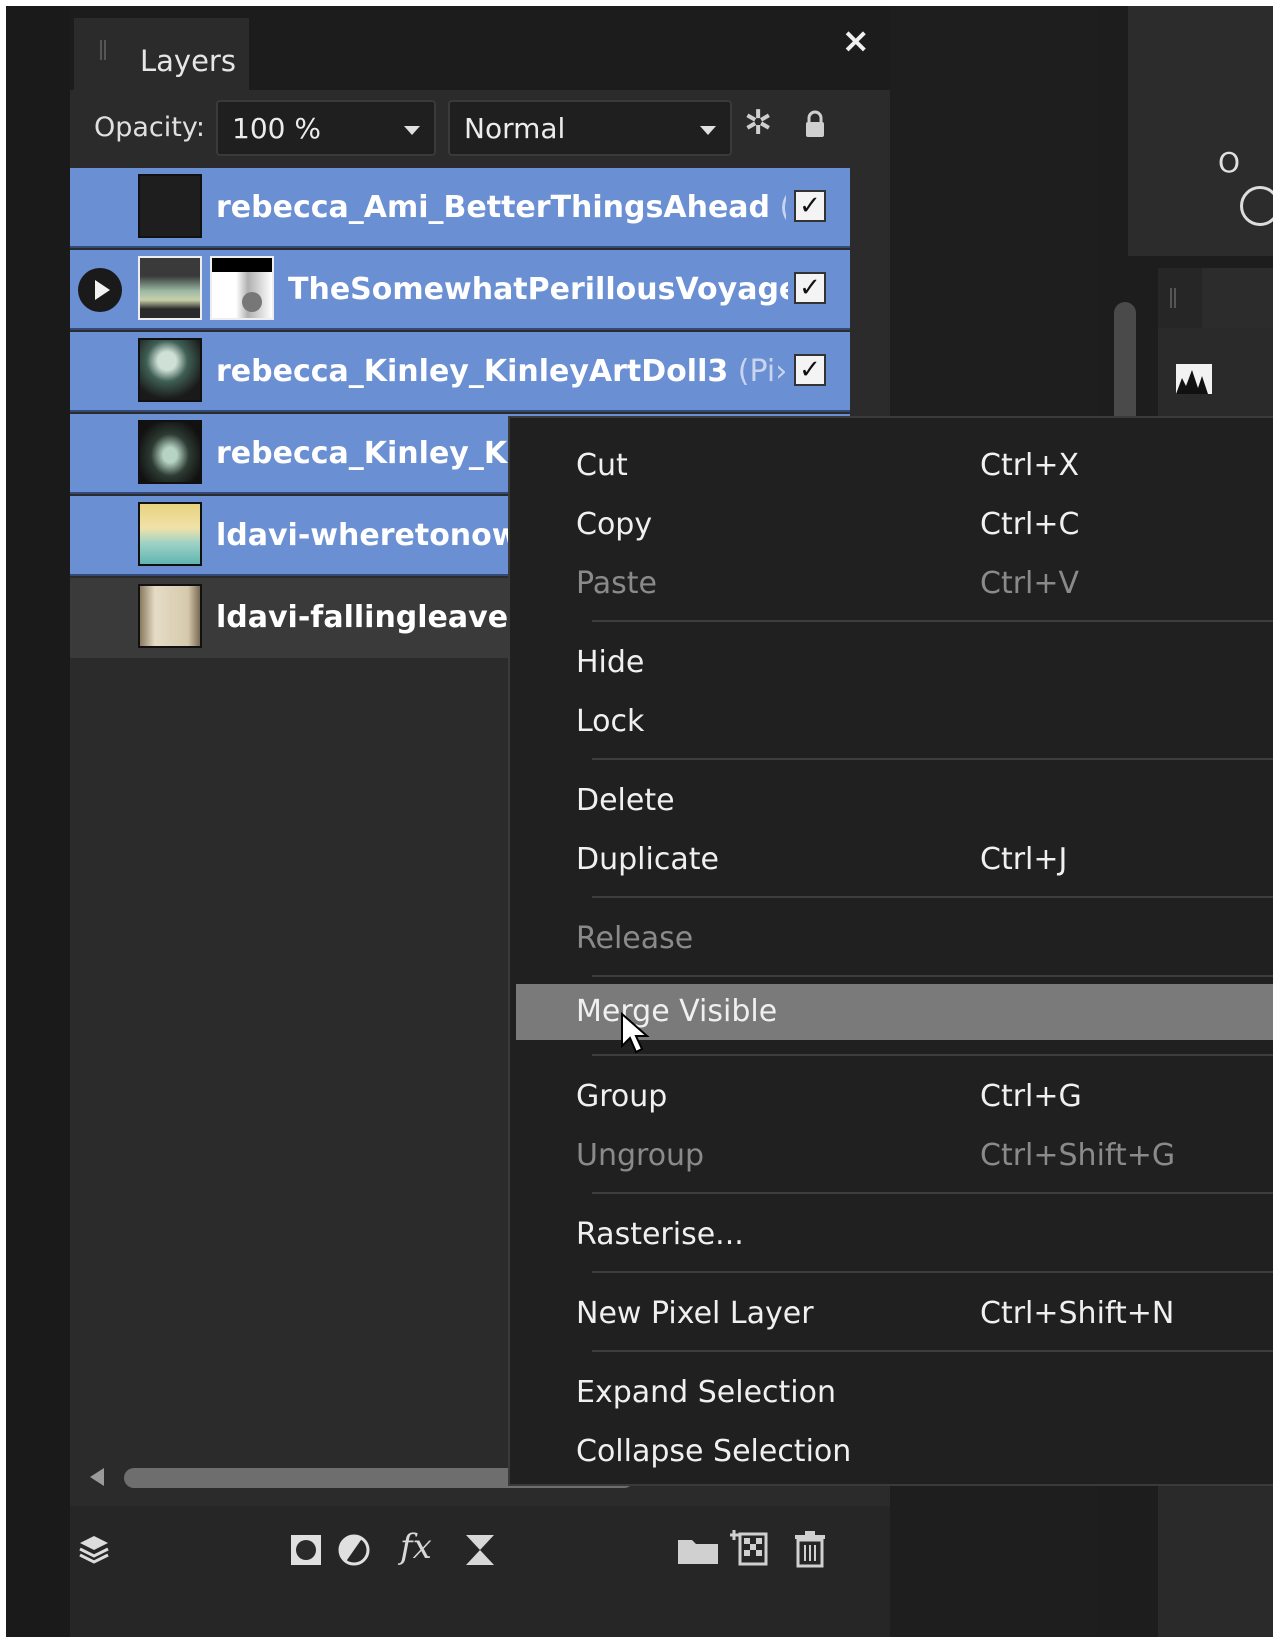  I want to click on menu-item-label: Release, so click(635, 938).